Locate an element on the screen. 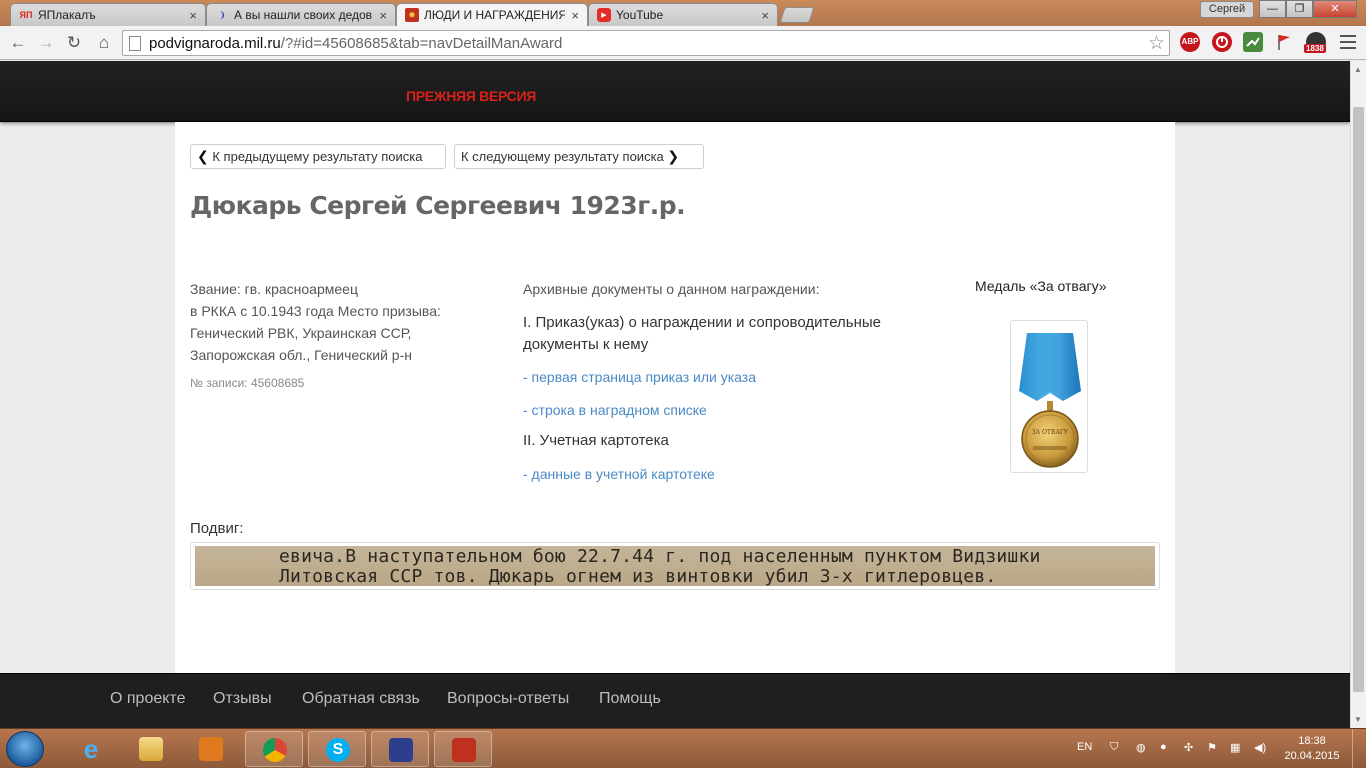  next-result-button: К следующему результату поиска ❯ is located at coordinates (579, 156).